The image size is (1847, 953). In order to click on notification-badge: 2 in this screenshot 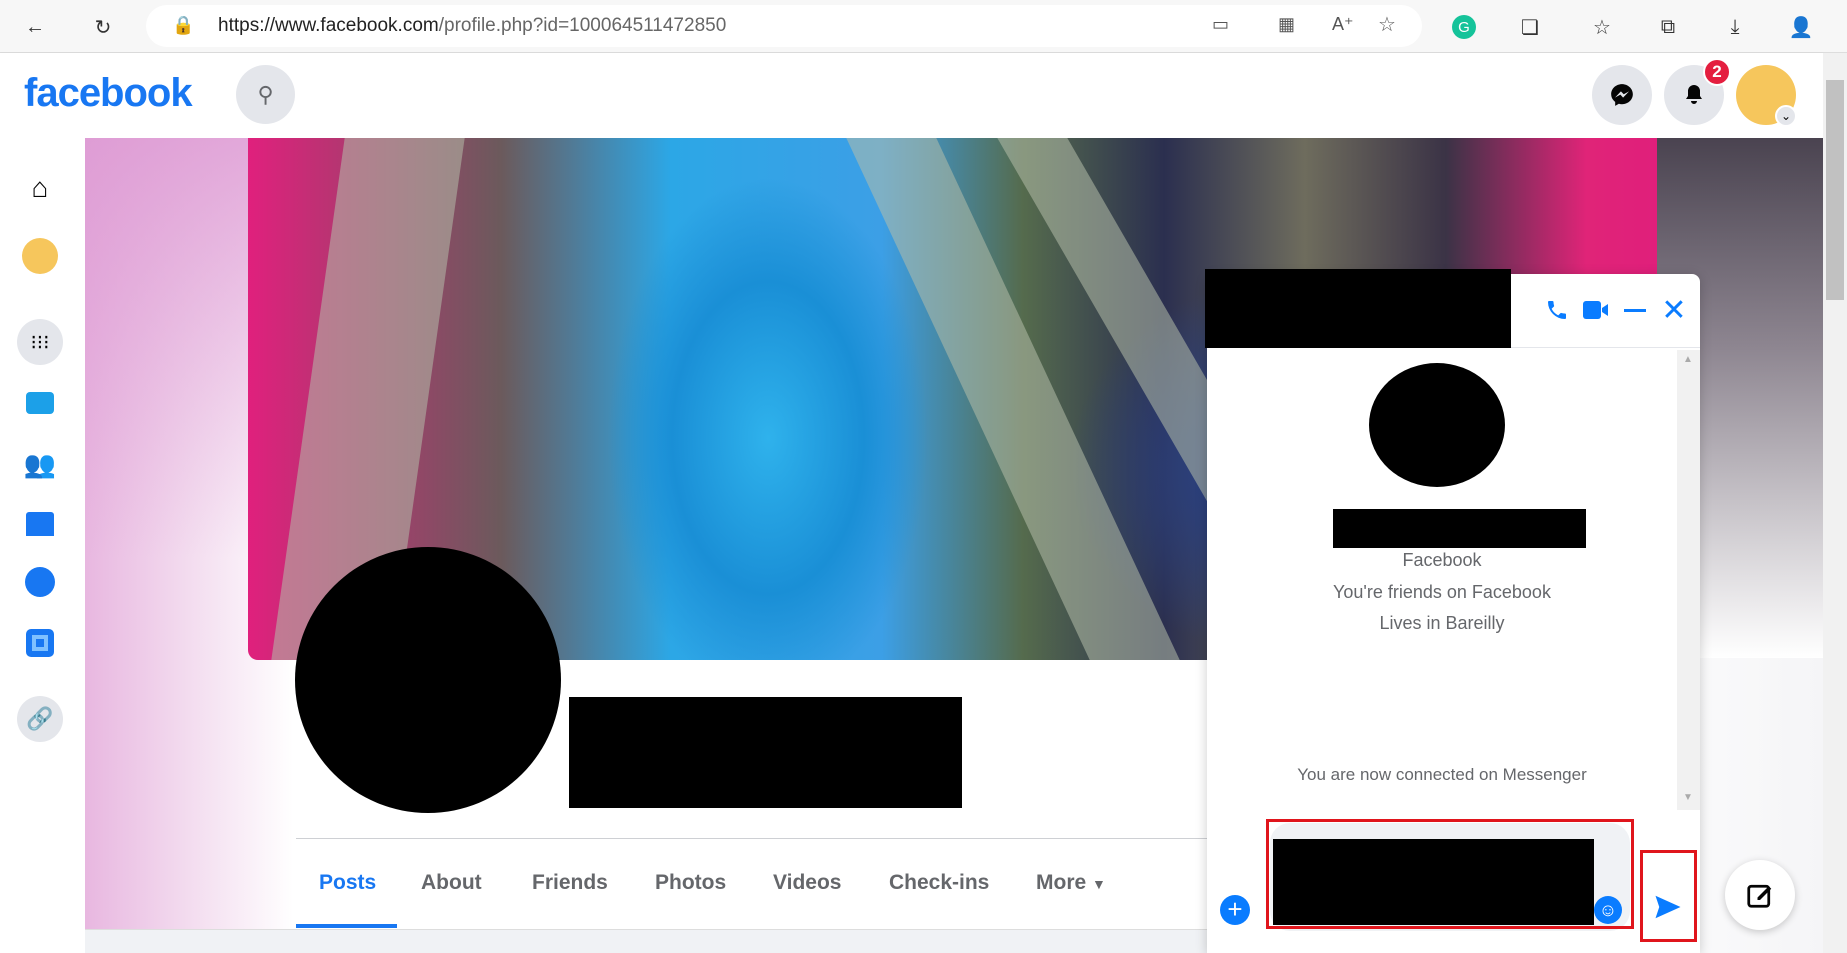, I will do `click(1717, 72)`.